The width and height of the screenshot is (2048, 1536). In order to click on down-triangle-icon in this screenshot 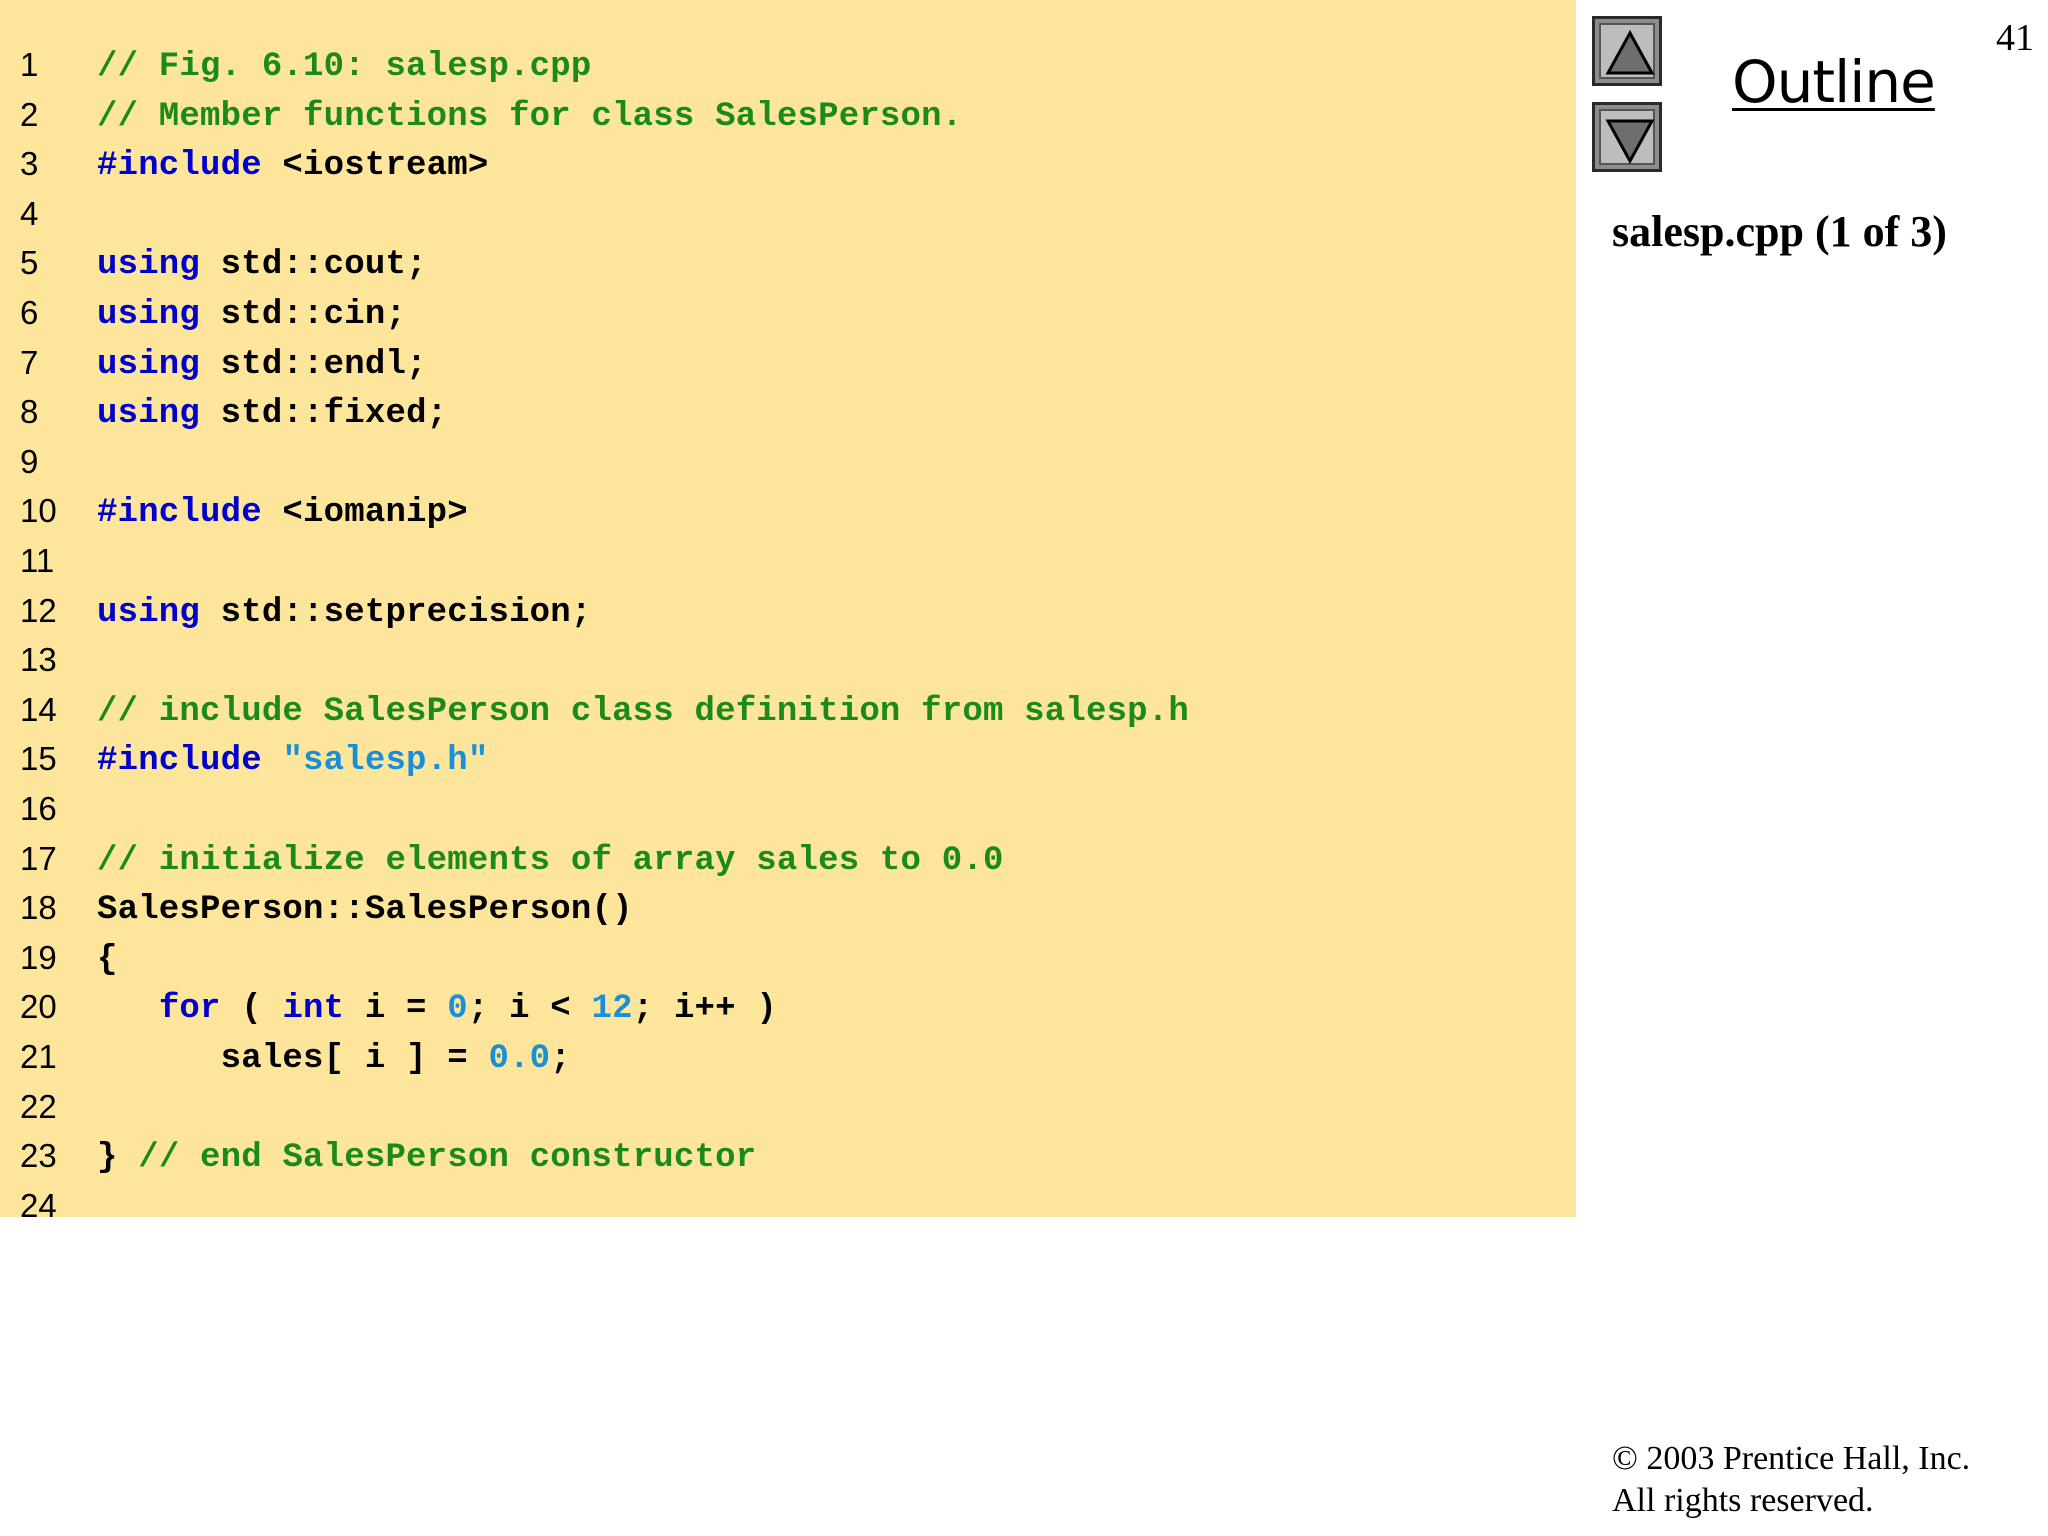, I will do `click(1630, 142)`.